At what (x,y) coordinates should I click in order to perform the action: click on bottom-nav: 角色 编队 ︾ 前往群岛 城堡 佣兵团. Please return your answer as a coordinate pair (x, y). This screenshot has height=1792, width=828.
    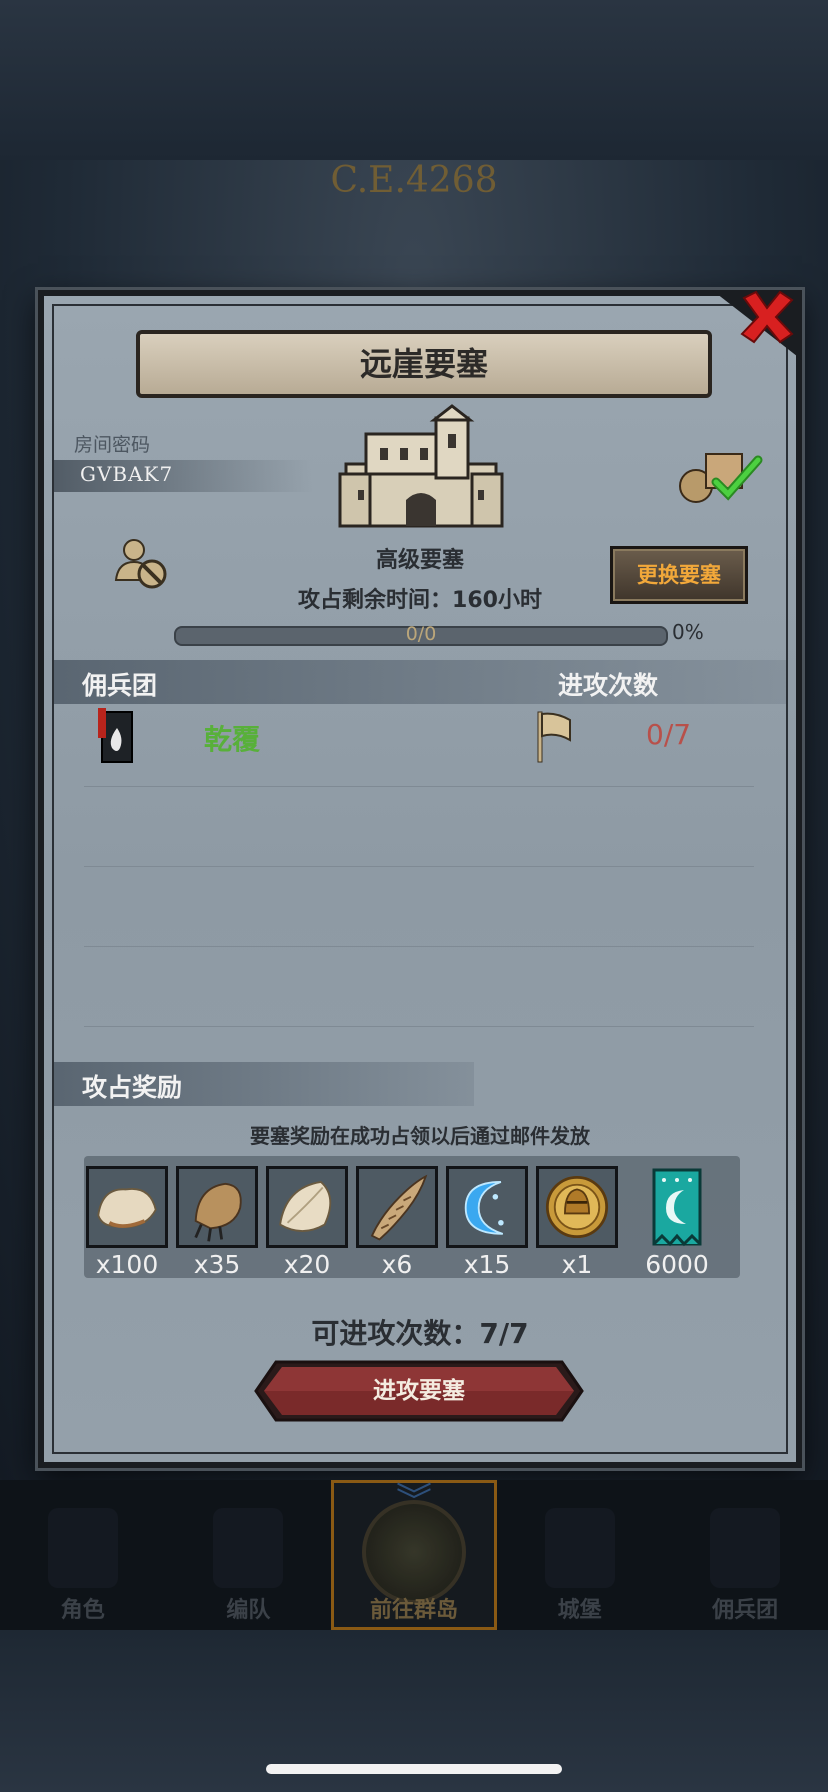
    Looking at the image, I should click on (414, 1555).